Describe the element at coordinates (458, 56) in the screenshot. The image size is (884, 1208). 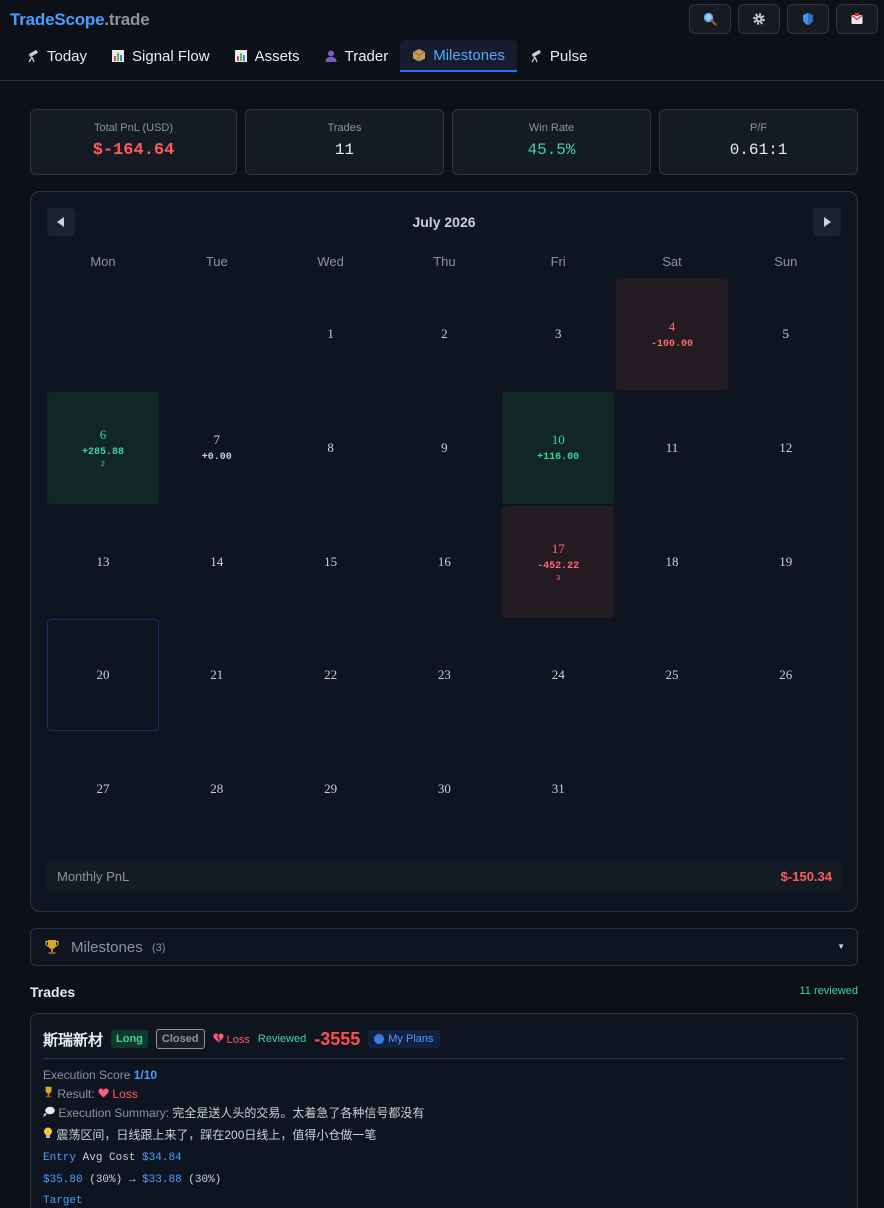
I see `tab-milestones: Milestones` at that location.